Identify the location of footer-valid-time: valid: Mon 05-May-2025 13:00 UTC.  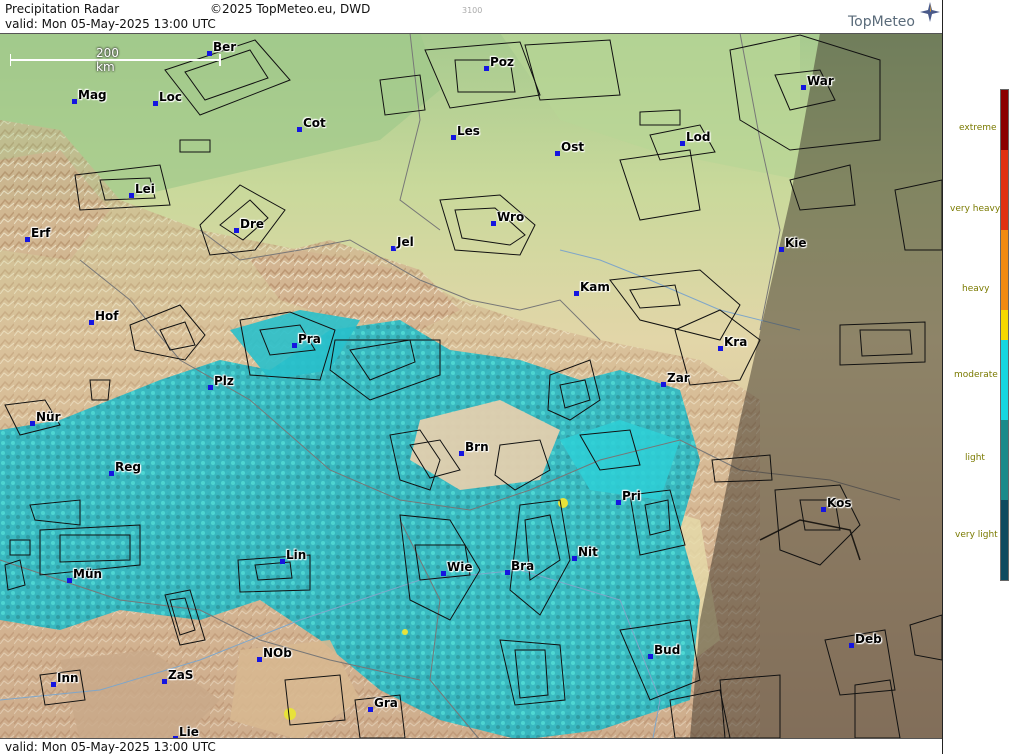
(110, 747).